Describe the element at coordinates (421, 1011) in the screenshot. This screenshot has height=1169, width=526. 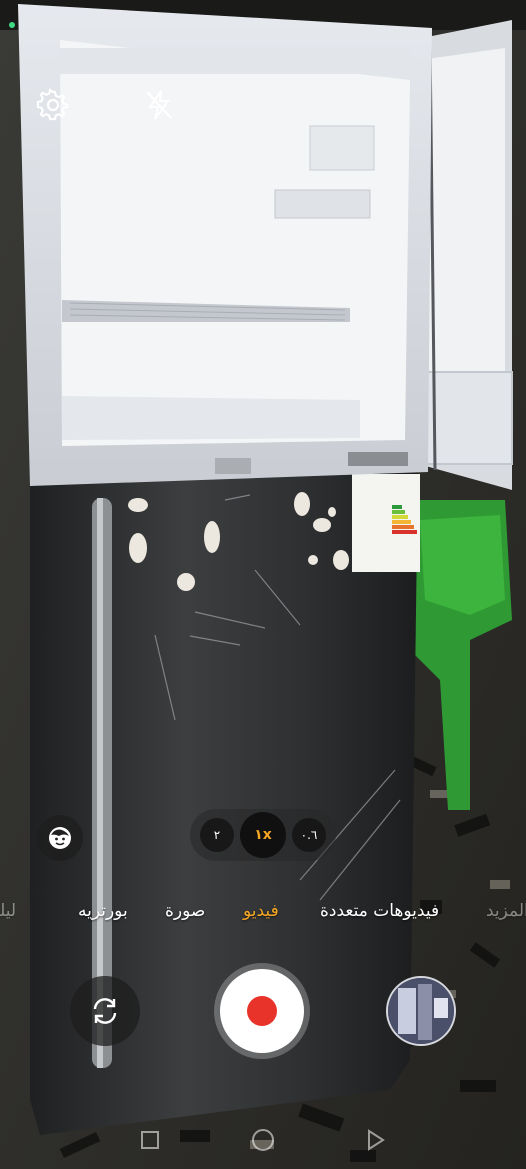
I see `gallery-thumbnail` at that location.